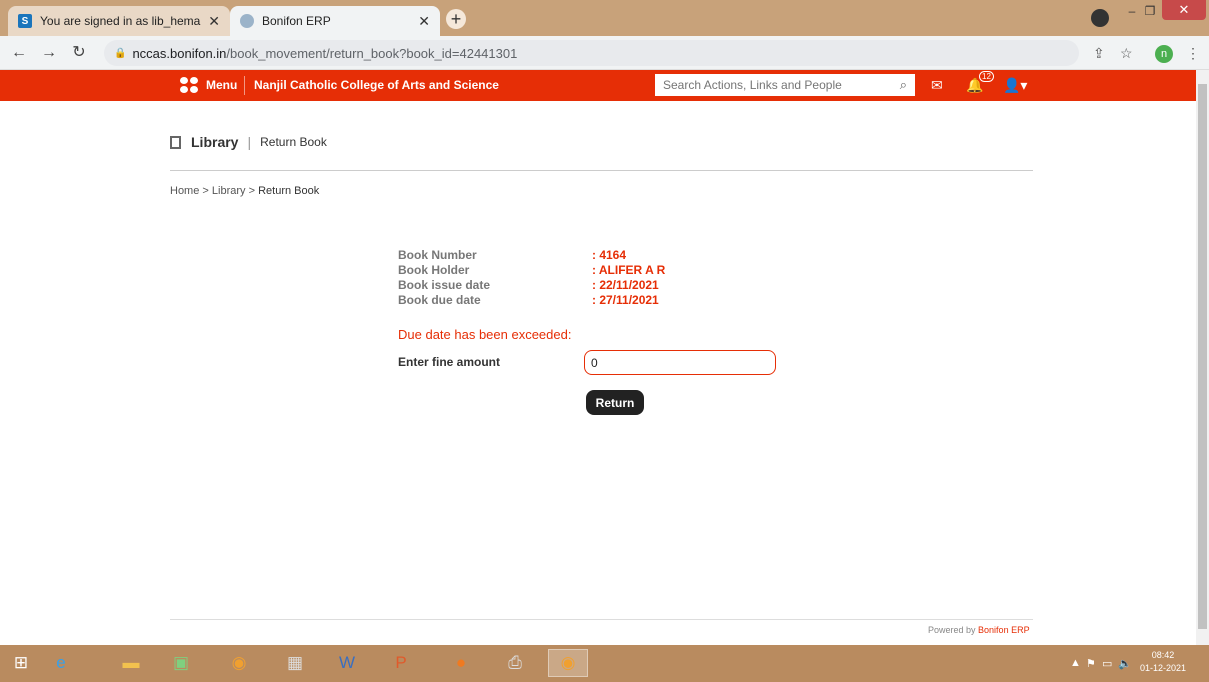 The width and height of the screenshot is (1209, 682). What do you see at coordinates (1184, 10) in the screenshot?
I see `window-close-button: ✕` at bounding box center [1184, 10].